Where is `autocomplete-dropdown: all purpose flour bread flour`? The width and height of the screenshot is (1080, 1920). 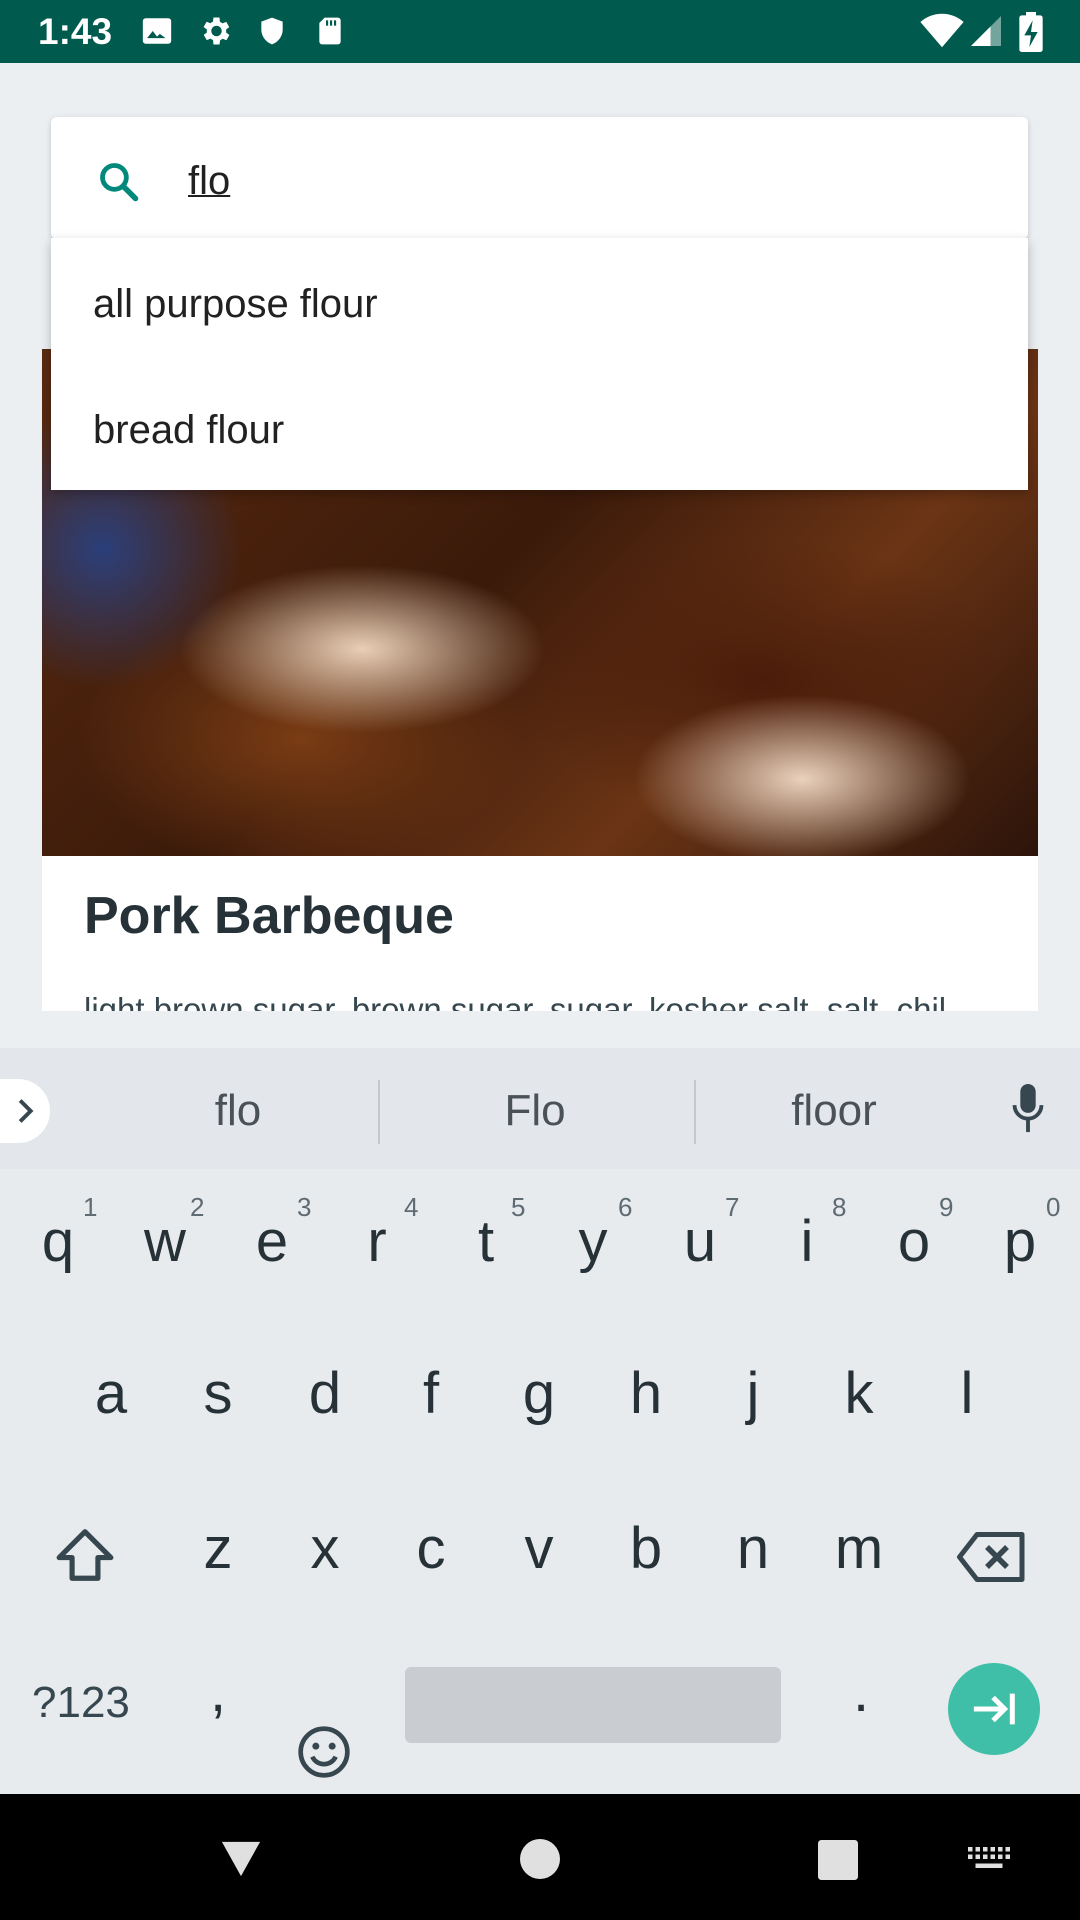
autocomplete-dropdown: all purpose flour bread flour is located at coordinates (539, 364).